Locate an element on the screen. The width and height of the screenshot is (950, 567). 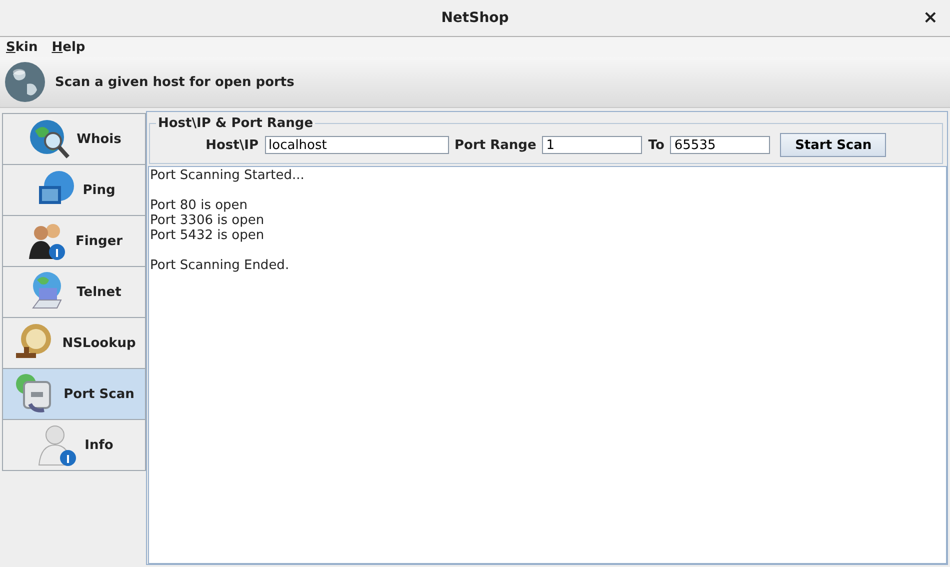
sidebar-tab: Whois is located at coordinates (74, 138).